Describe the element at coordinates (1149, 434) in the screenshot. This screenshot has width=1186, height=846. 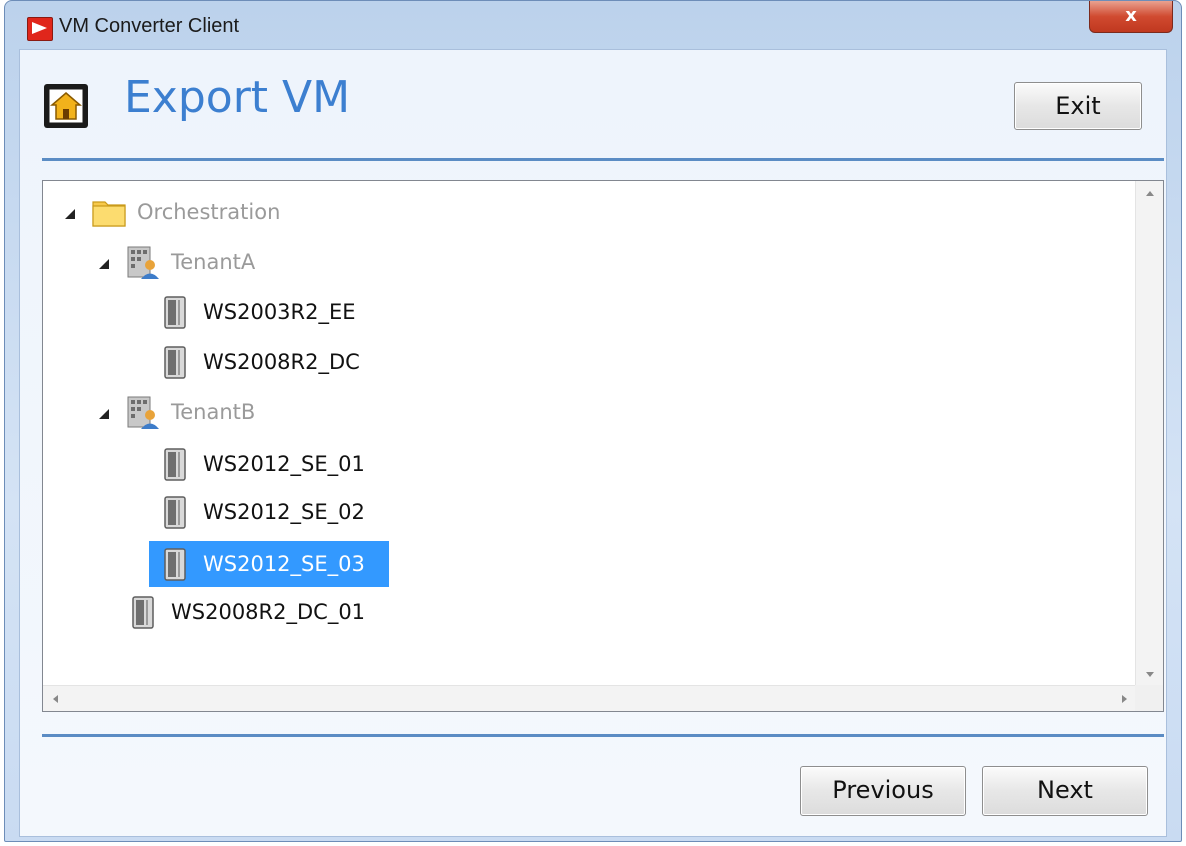
I see `vertical-scrollbar` at that location.